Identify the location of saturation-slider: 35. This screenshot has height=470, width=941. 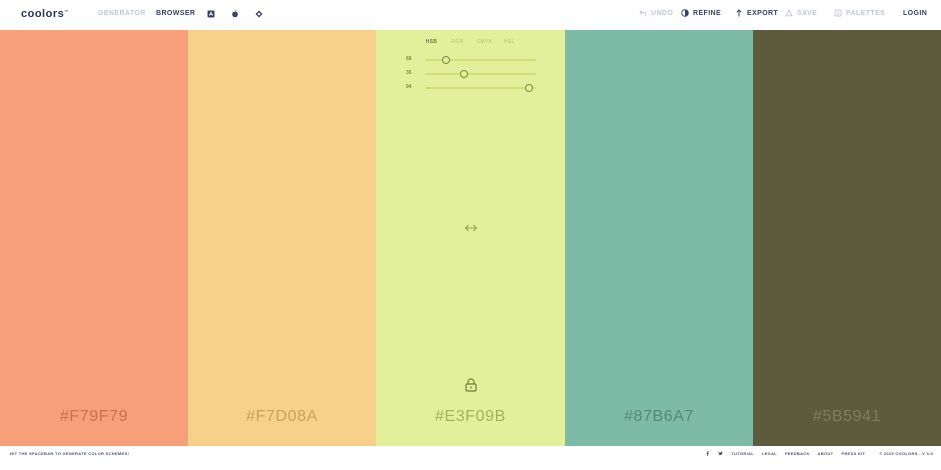
(471, 74).